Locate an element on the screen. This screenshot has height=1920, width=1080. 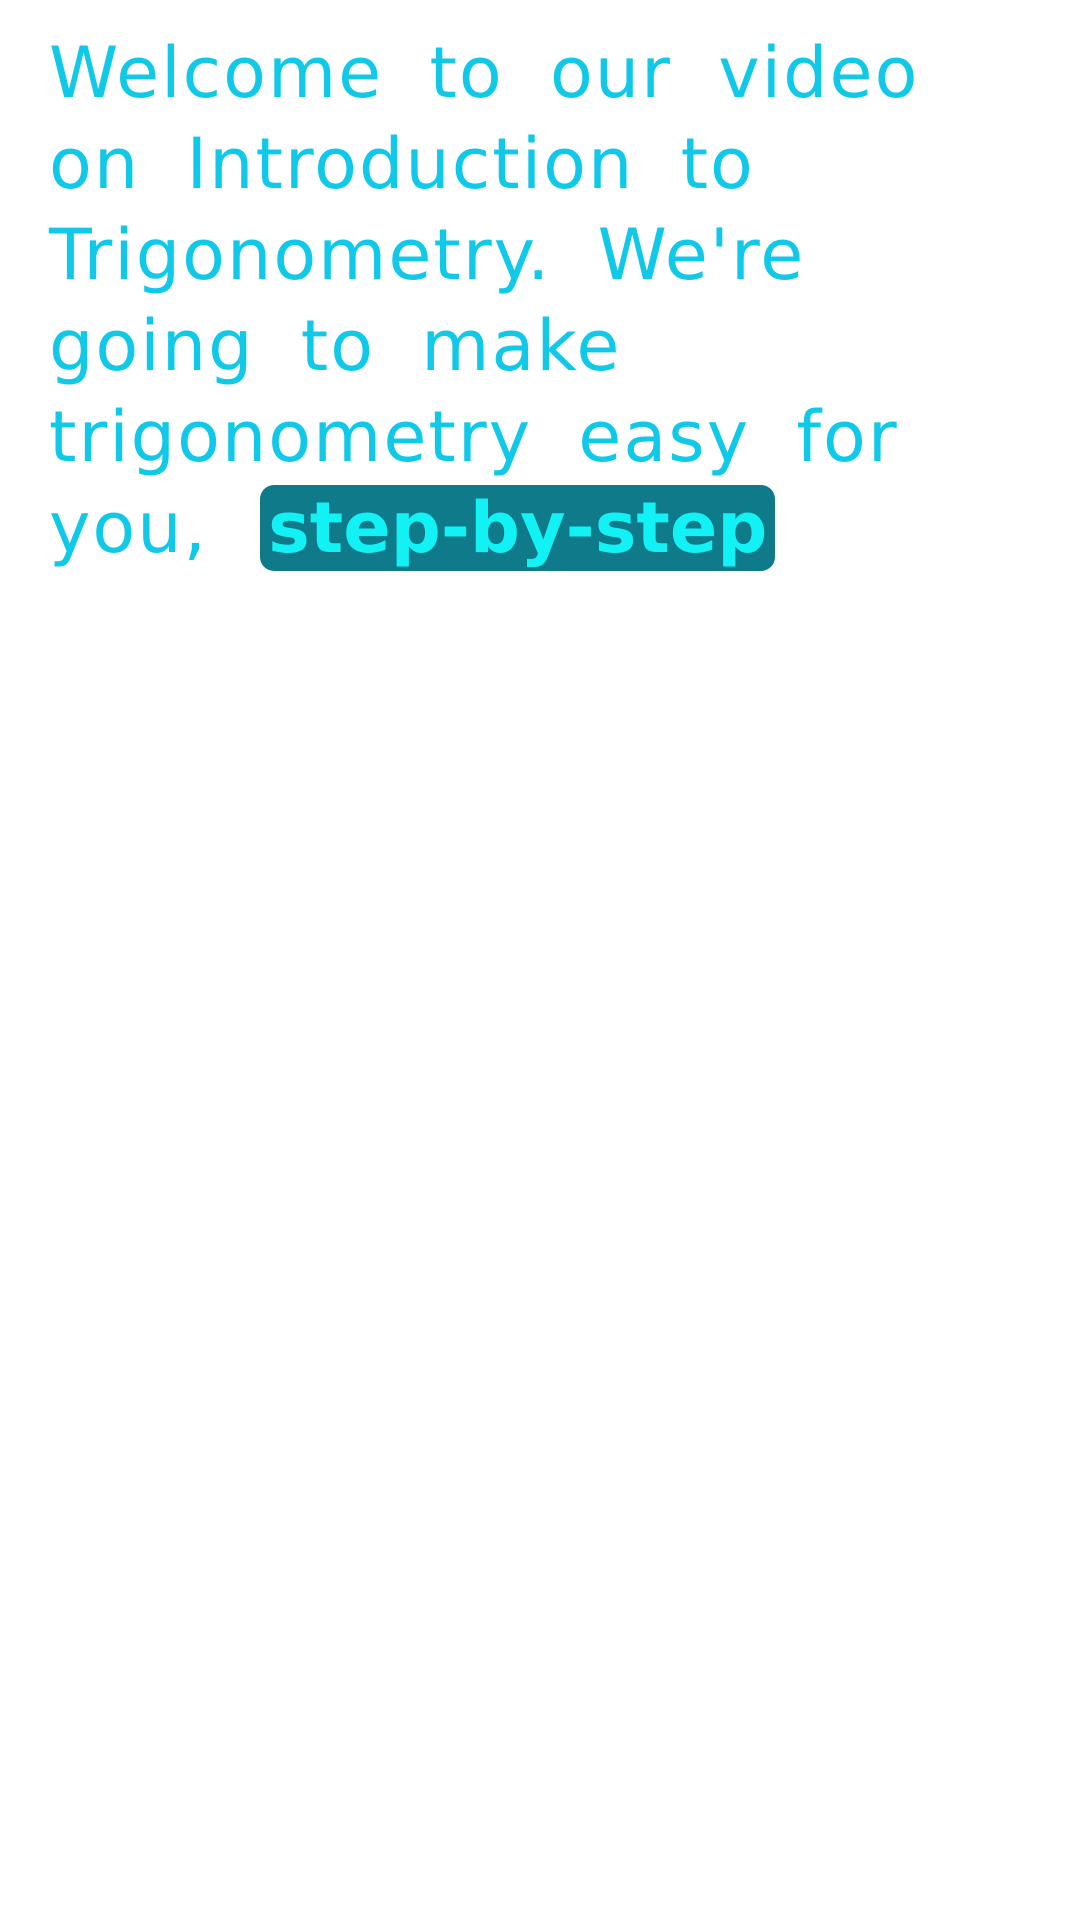
caption-line-3: Trigonometry. We're is located at coordinates (427, 255).